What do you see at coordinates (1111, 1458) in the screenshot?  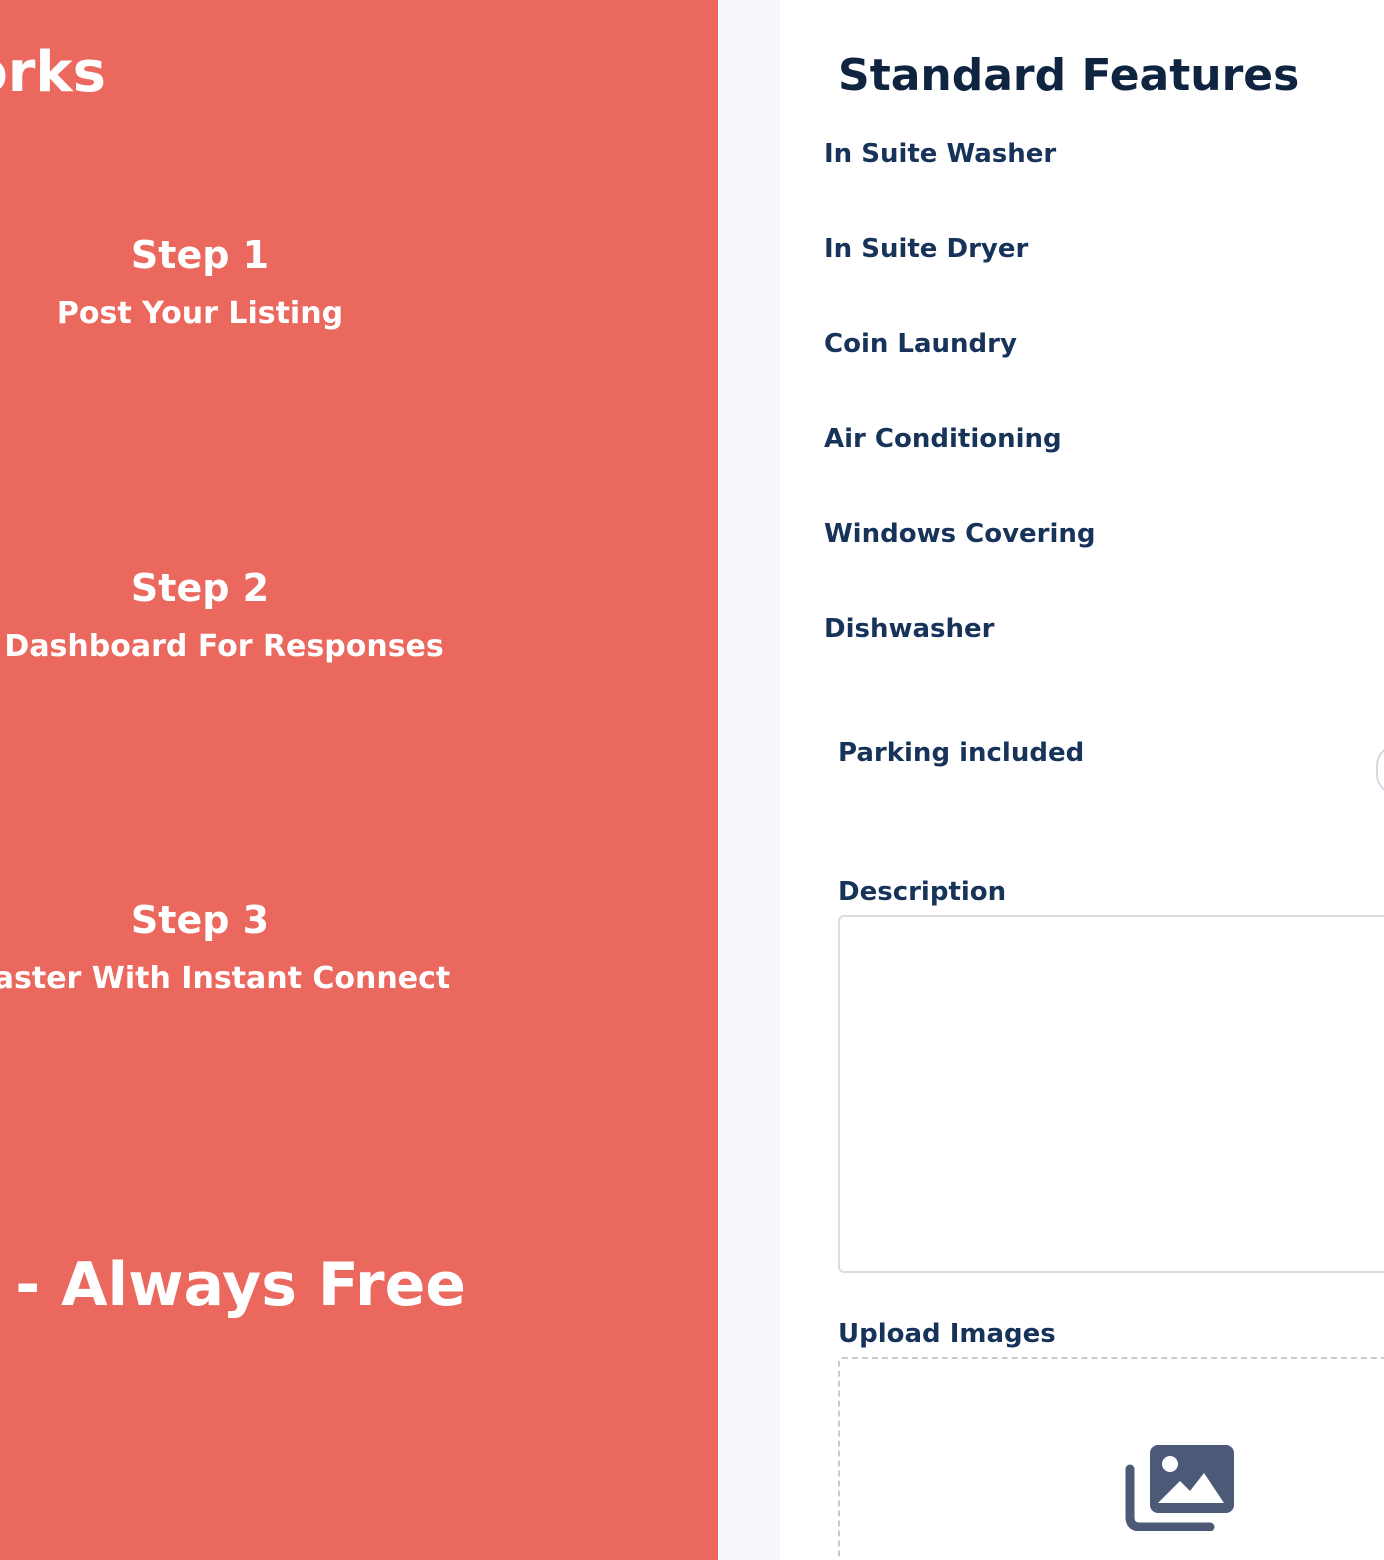 I see `upload-dropzone` at bounding box center [1111, 1458].